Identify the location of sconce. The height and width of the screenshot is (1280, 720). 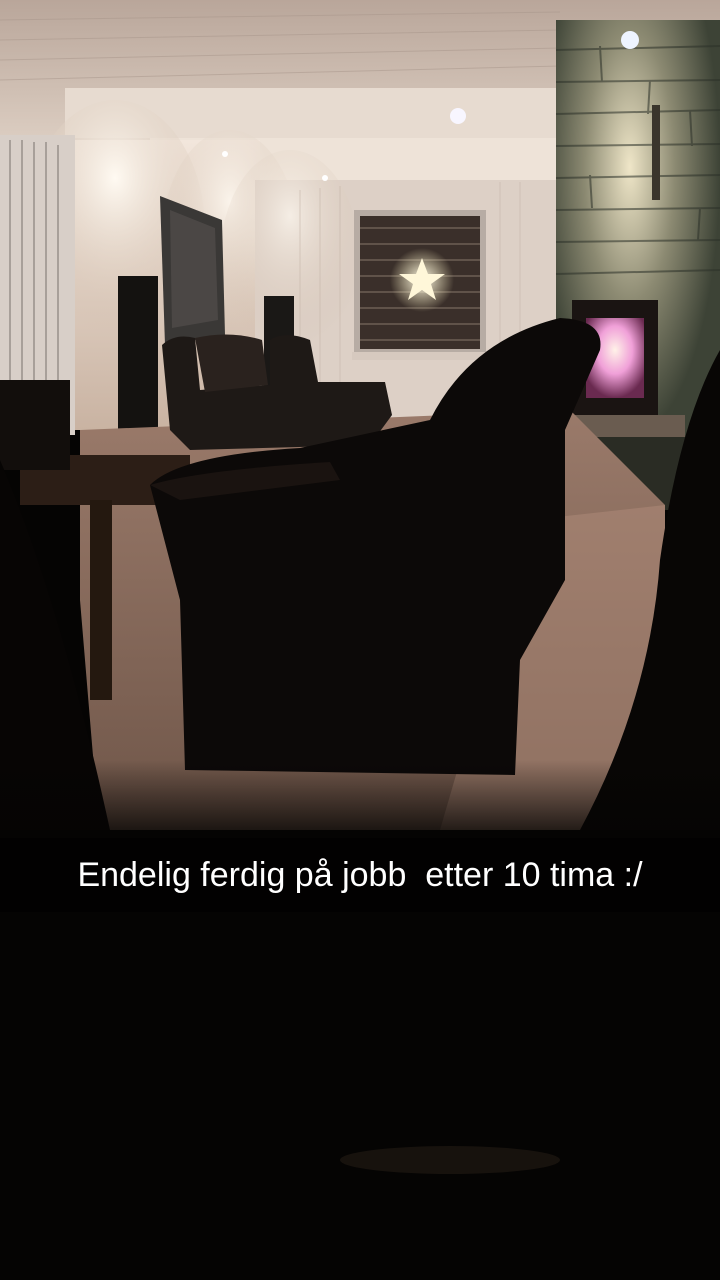
(656, 152).